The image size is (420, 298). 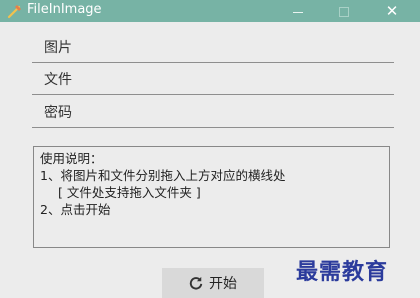 I want to click on instructions-heading: 使用说明：, so click(x=71, y=158).